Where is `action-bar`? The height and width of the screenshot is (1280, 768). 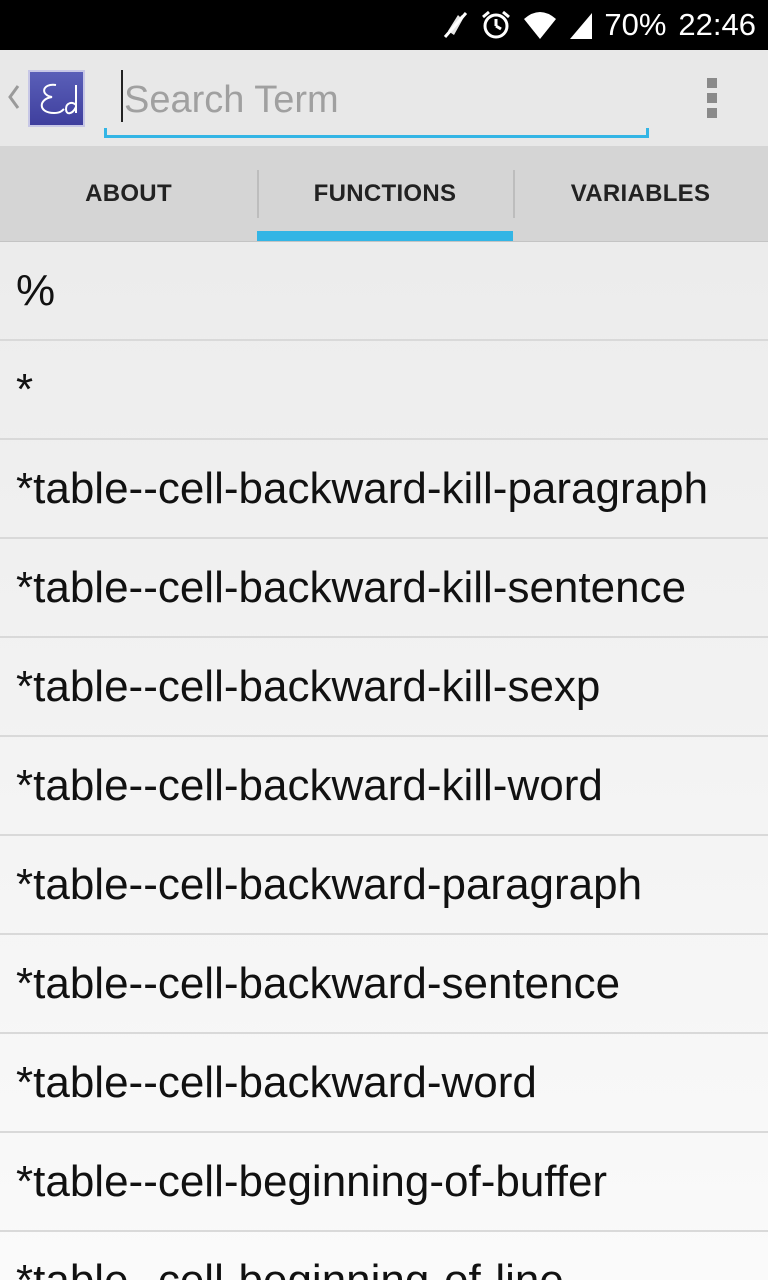
action-bar is located at coordinates (384, 98).